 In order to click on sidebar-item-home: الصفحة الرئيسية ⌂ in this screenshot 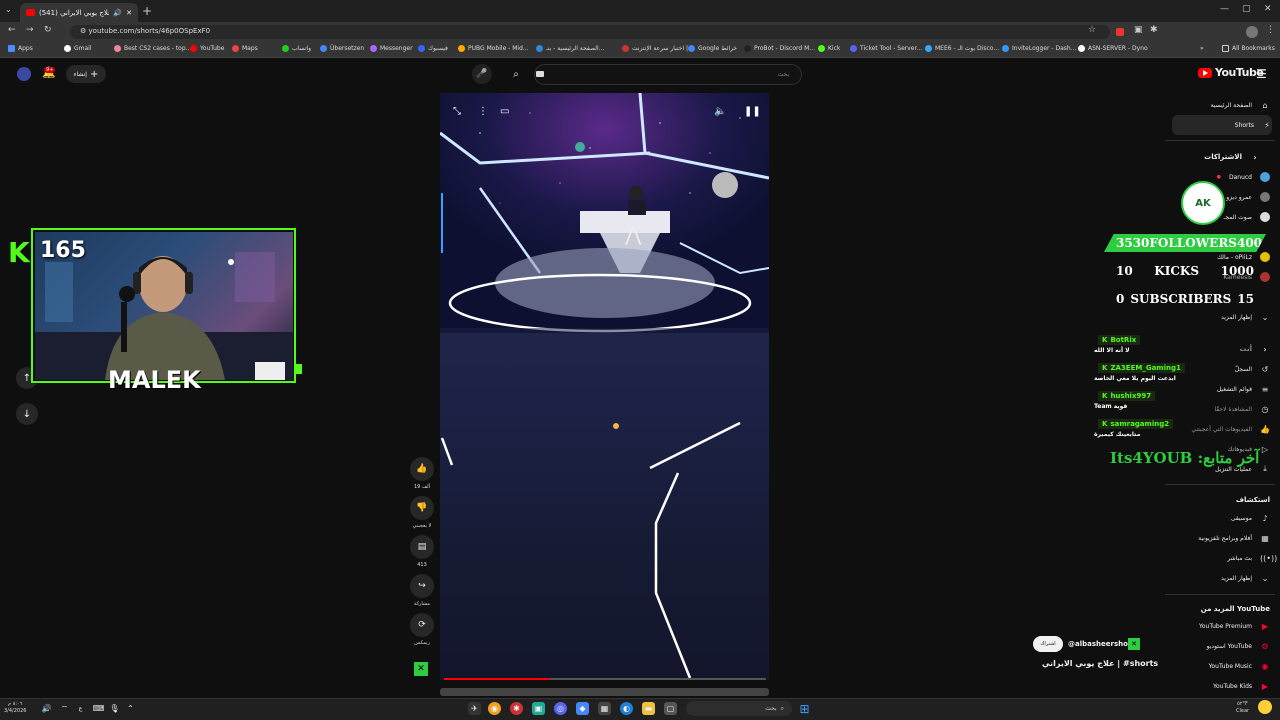, I will do `click(1215, 105)`.